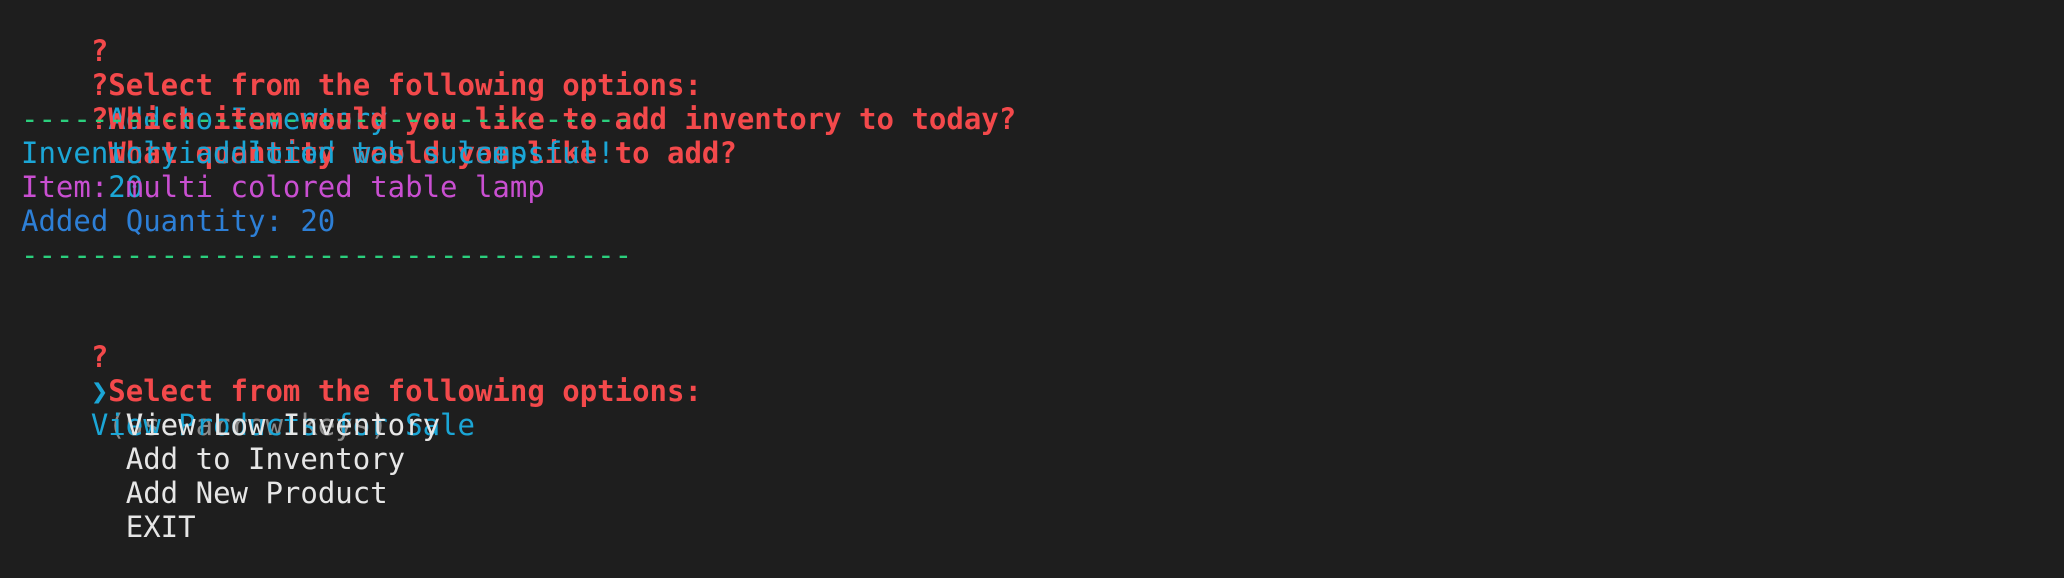 The width and height of the screenshot is (2064, 578). Describe the element at coordinates (161, 527) in the screenshot. I see `menu-option-label: EXIT` at that location.